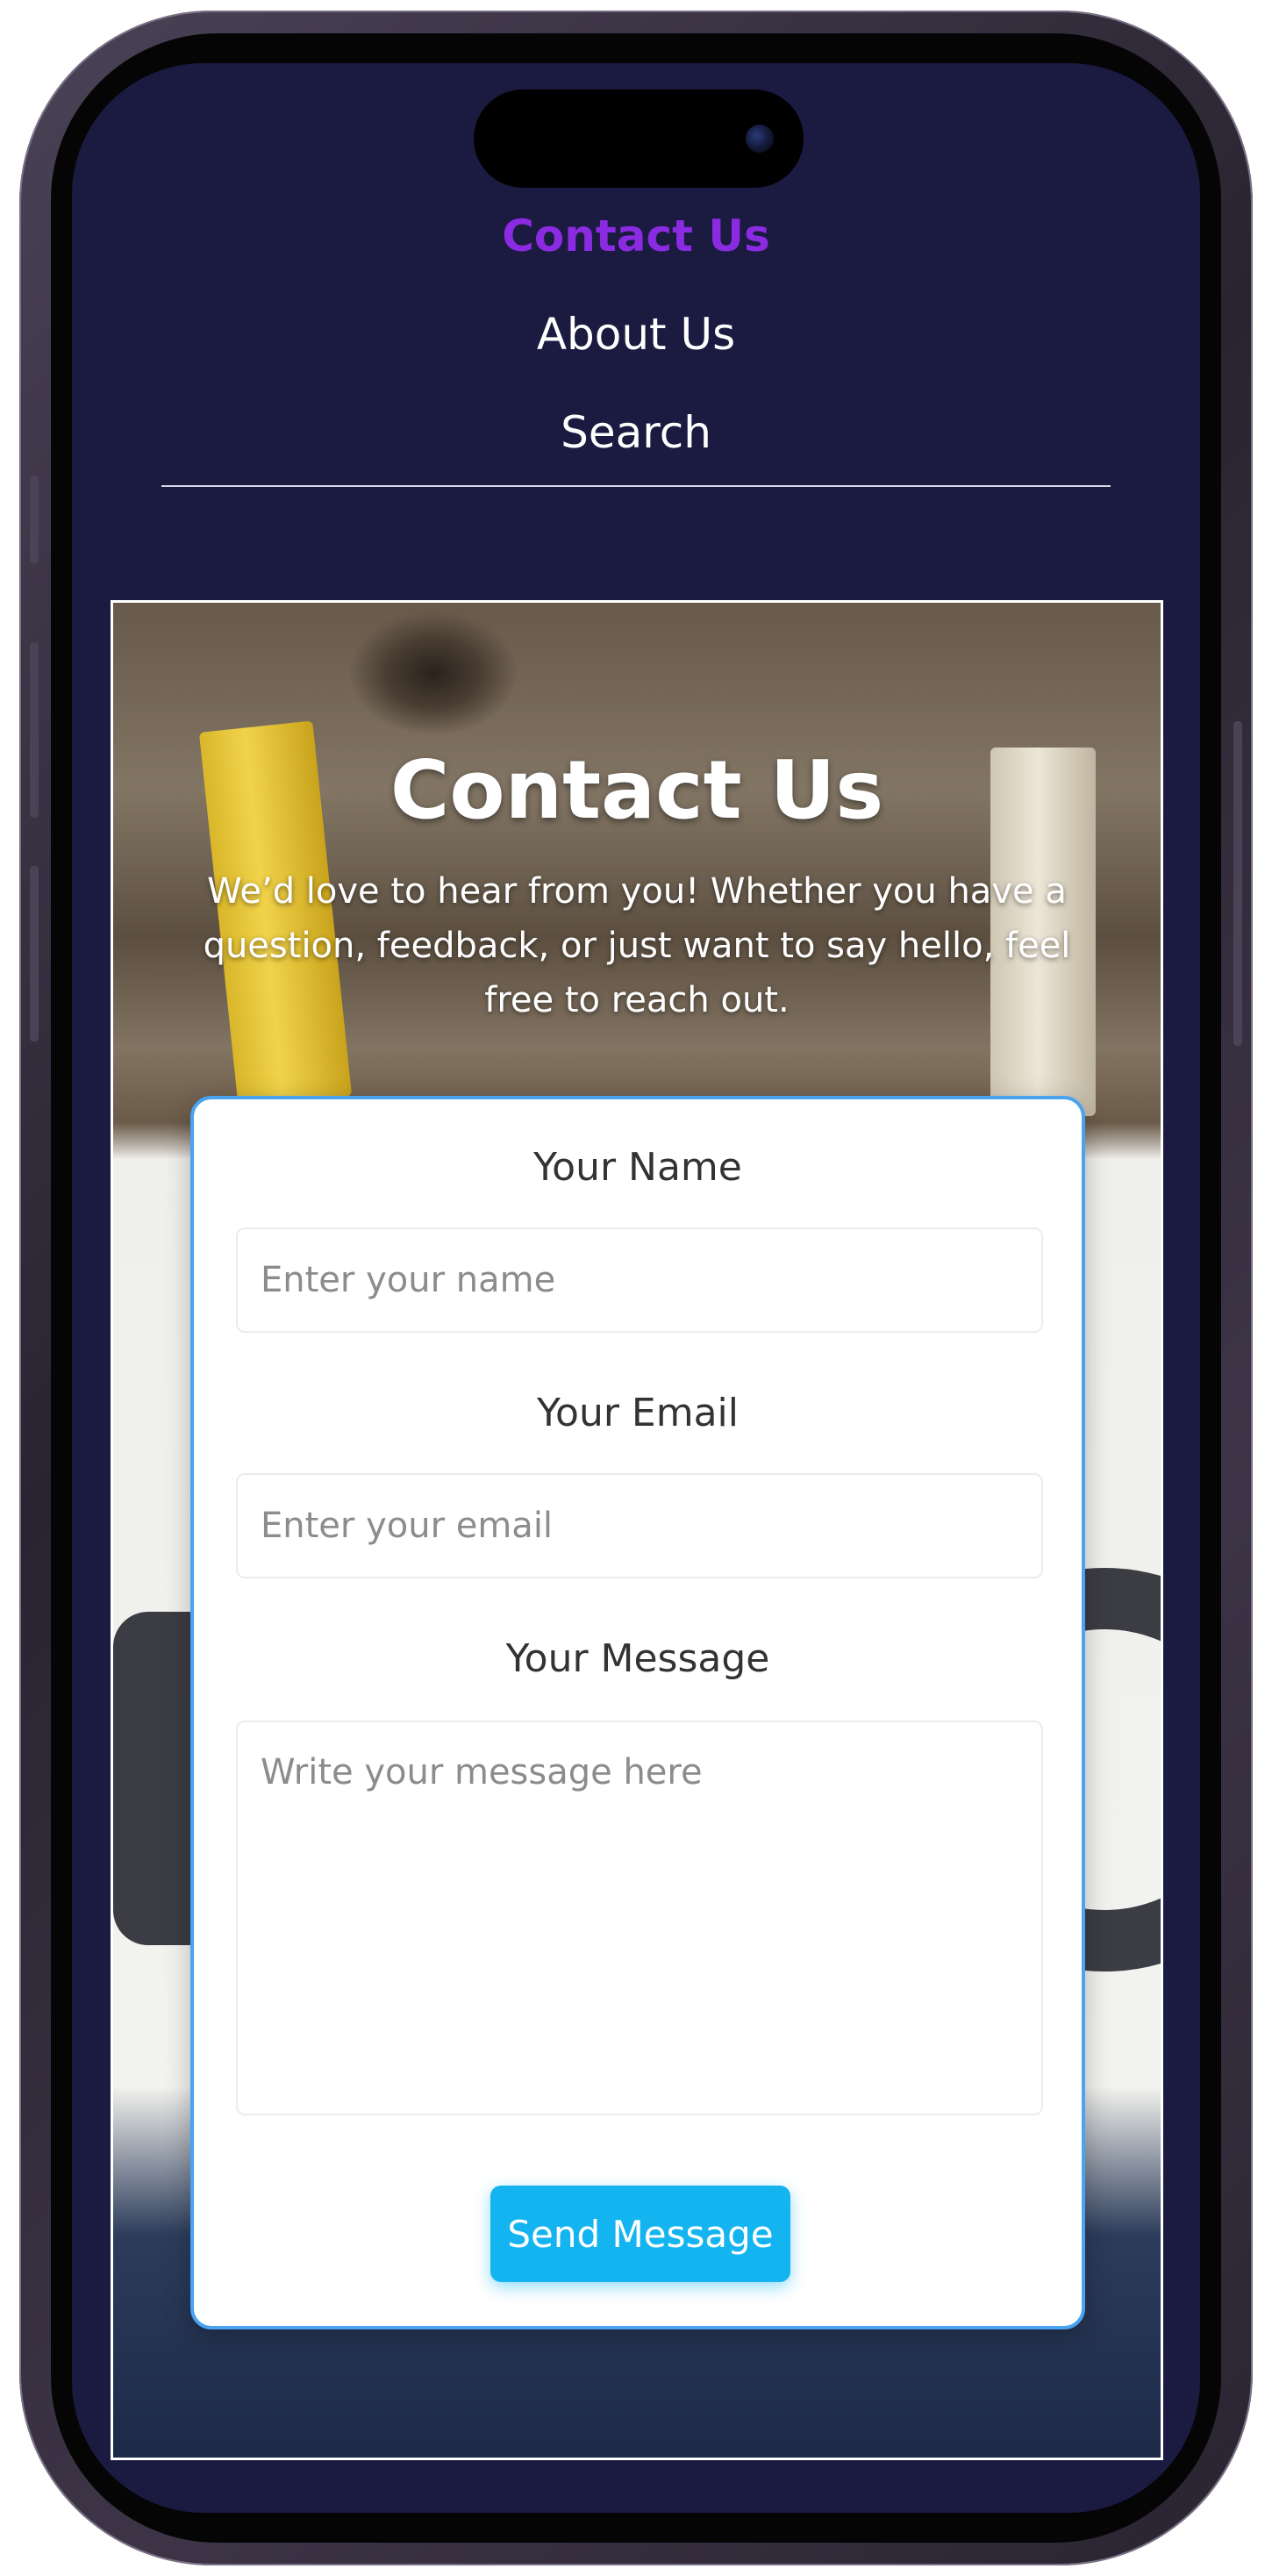 This screenshot has height=2576, width=1272. What do you see at coordinates (636, 334) in the screenshot?
I see `nav-item-about-us: About Us` at bounding box center [636, 334].